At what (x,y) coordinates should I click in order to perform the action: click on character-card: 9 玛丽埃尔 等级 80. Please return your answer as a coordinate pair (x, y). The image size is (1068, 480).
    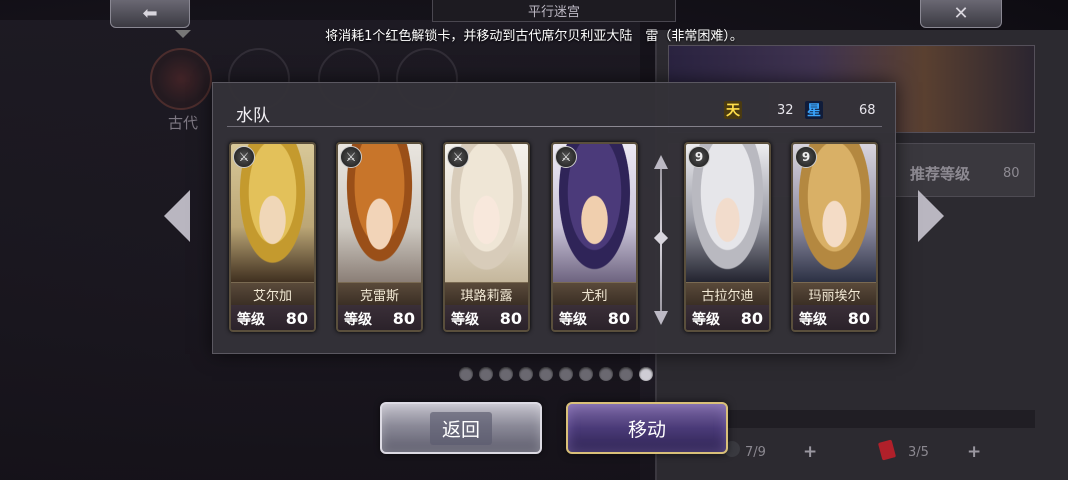
    Looking at the image, I should click on (834, 237).